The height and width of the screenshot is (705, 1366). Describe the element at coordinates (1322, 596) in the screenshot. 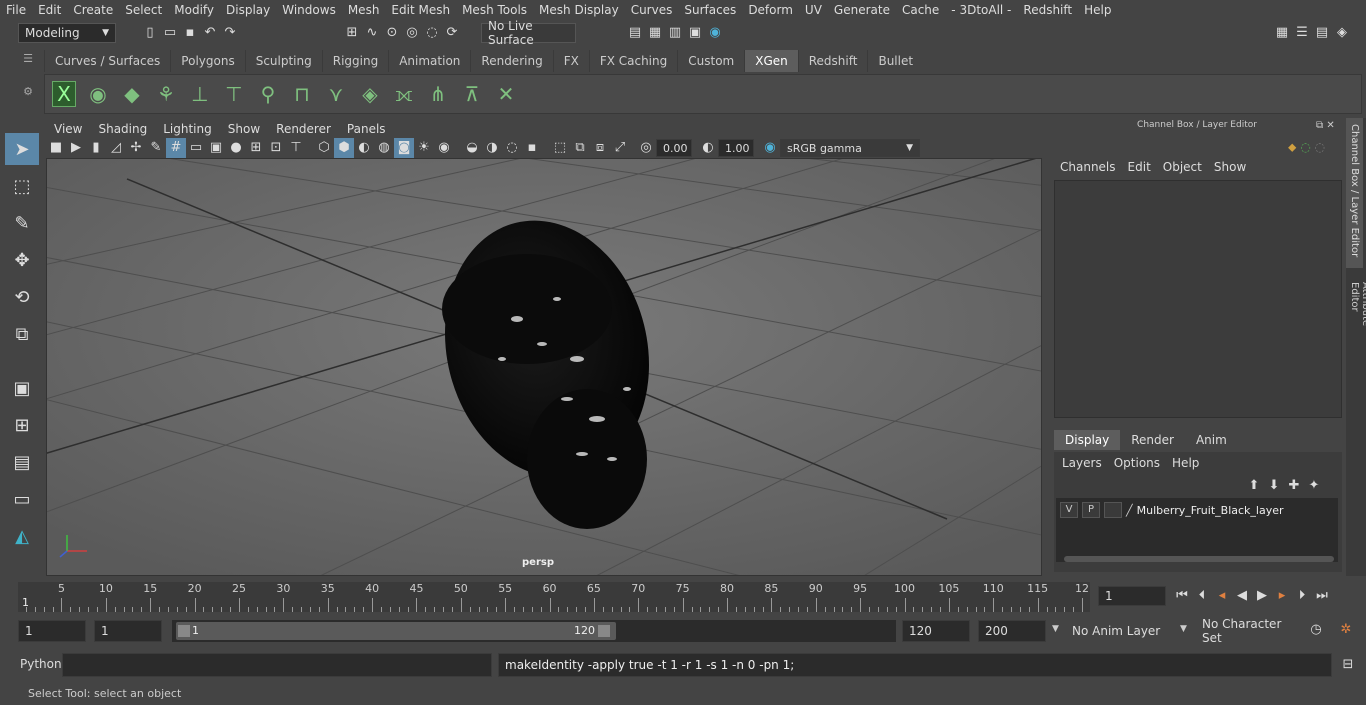

I see `go-to-end-icon: ⏭` at that location.